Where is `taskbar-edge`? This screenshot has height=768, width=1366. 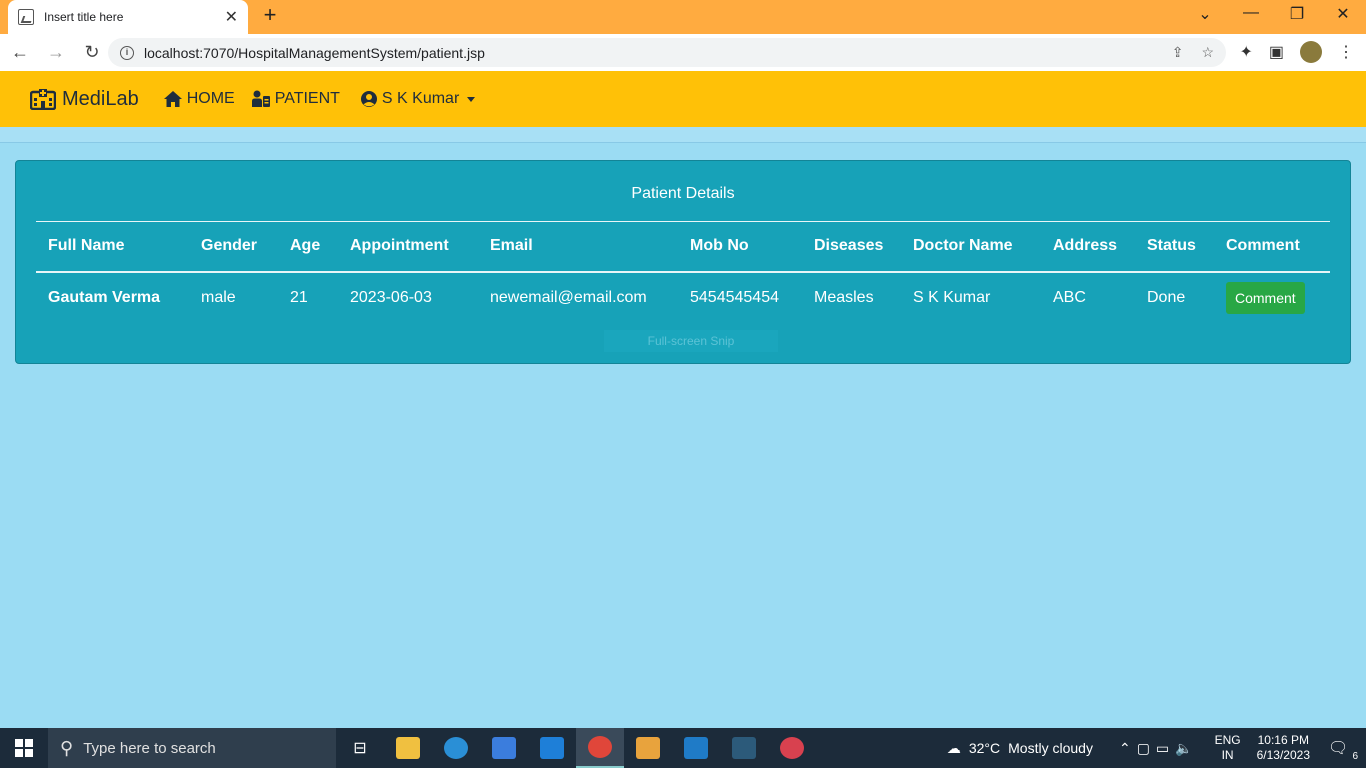 taskbar-edge is located at coordinates (456, 748).